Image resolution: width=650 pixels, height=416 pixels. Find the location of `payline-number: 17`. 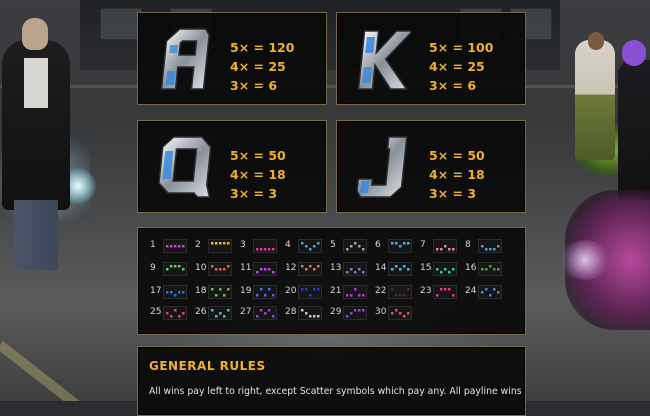

payline-number: 17 is located at coordinates (156, 291).